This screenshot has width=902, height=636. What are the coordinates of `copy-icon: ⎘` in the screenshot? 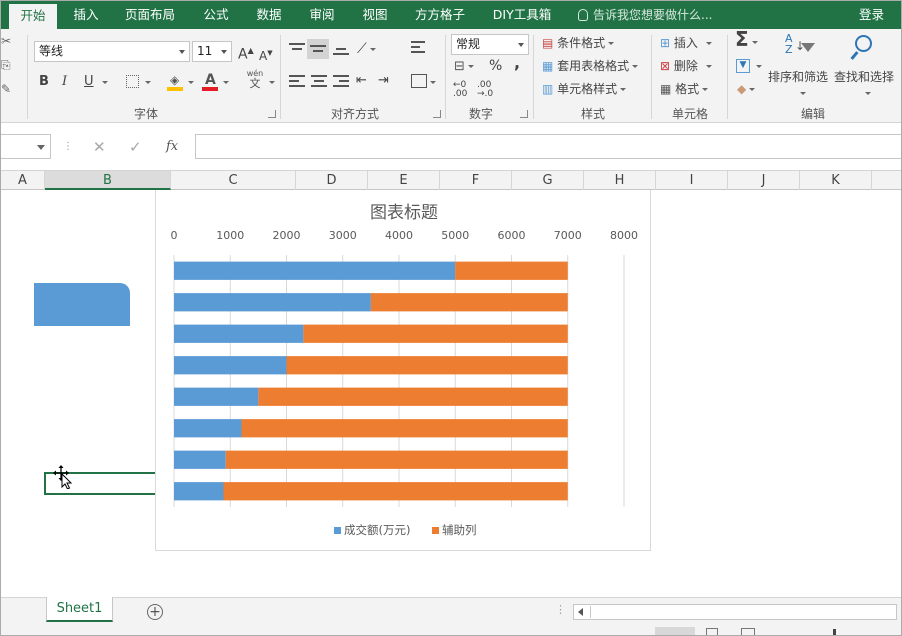 It's located at (6, 65).